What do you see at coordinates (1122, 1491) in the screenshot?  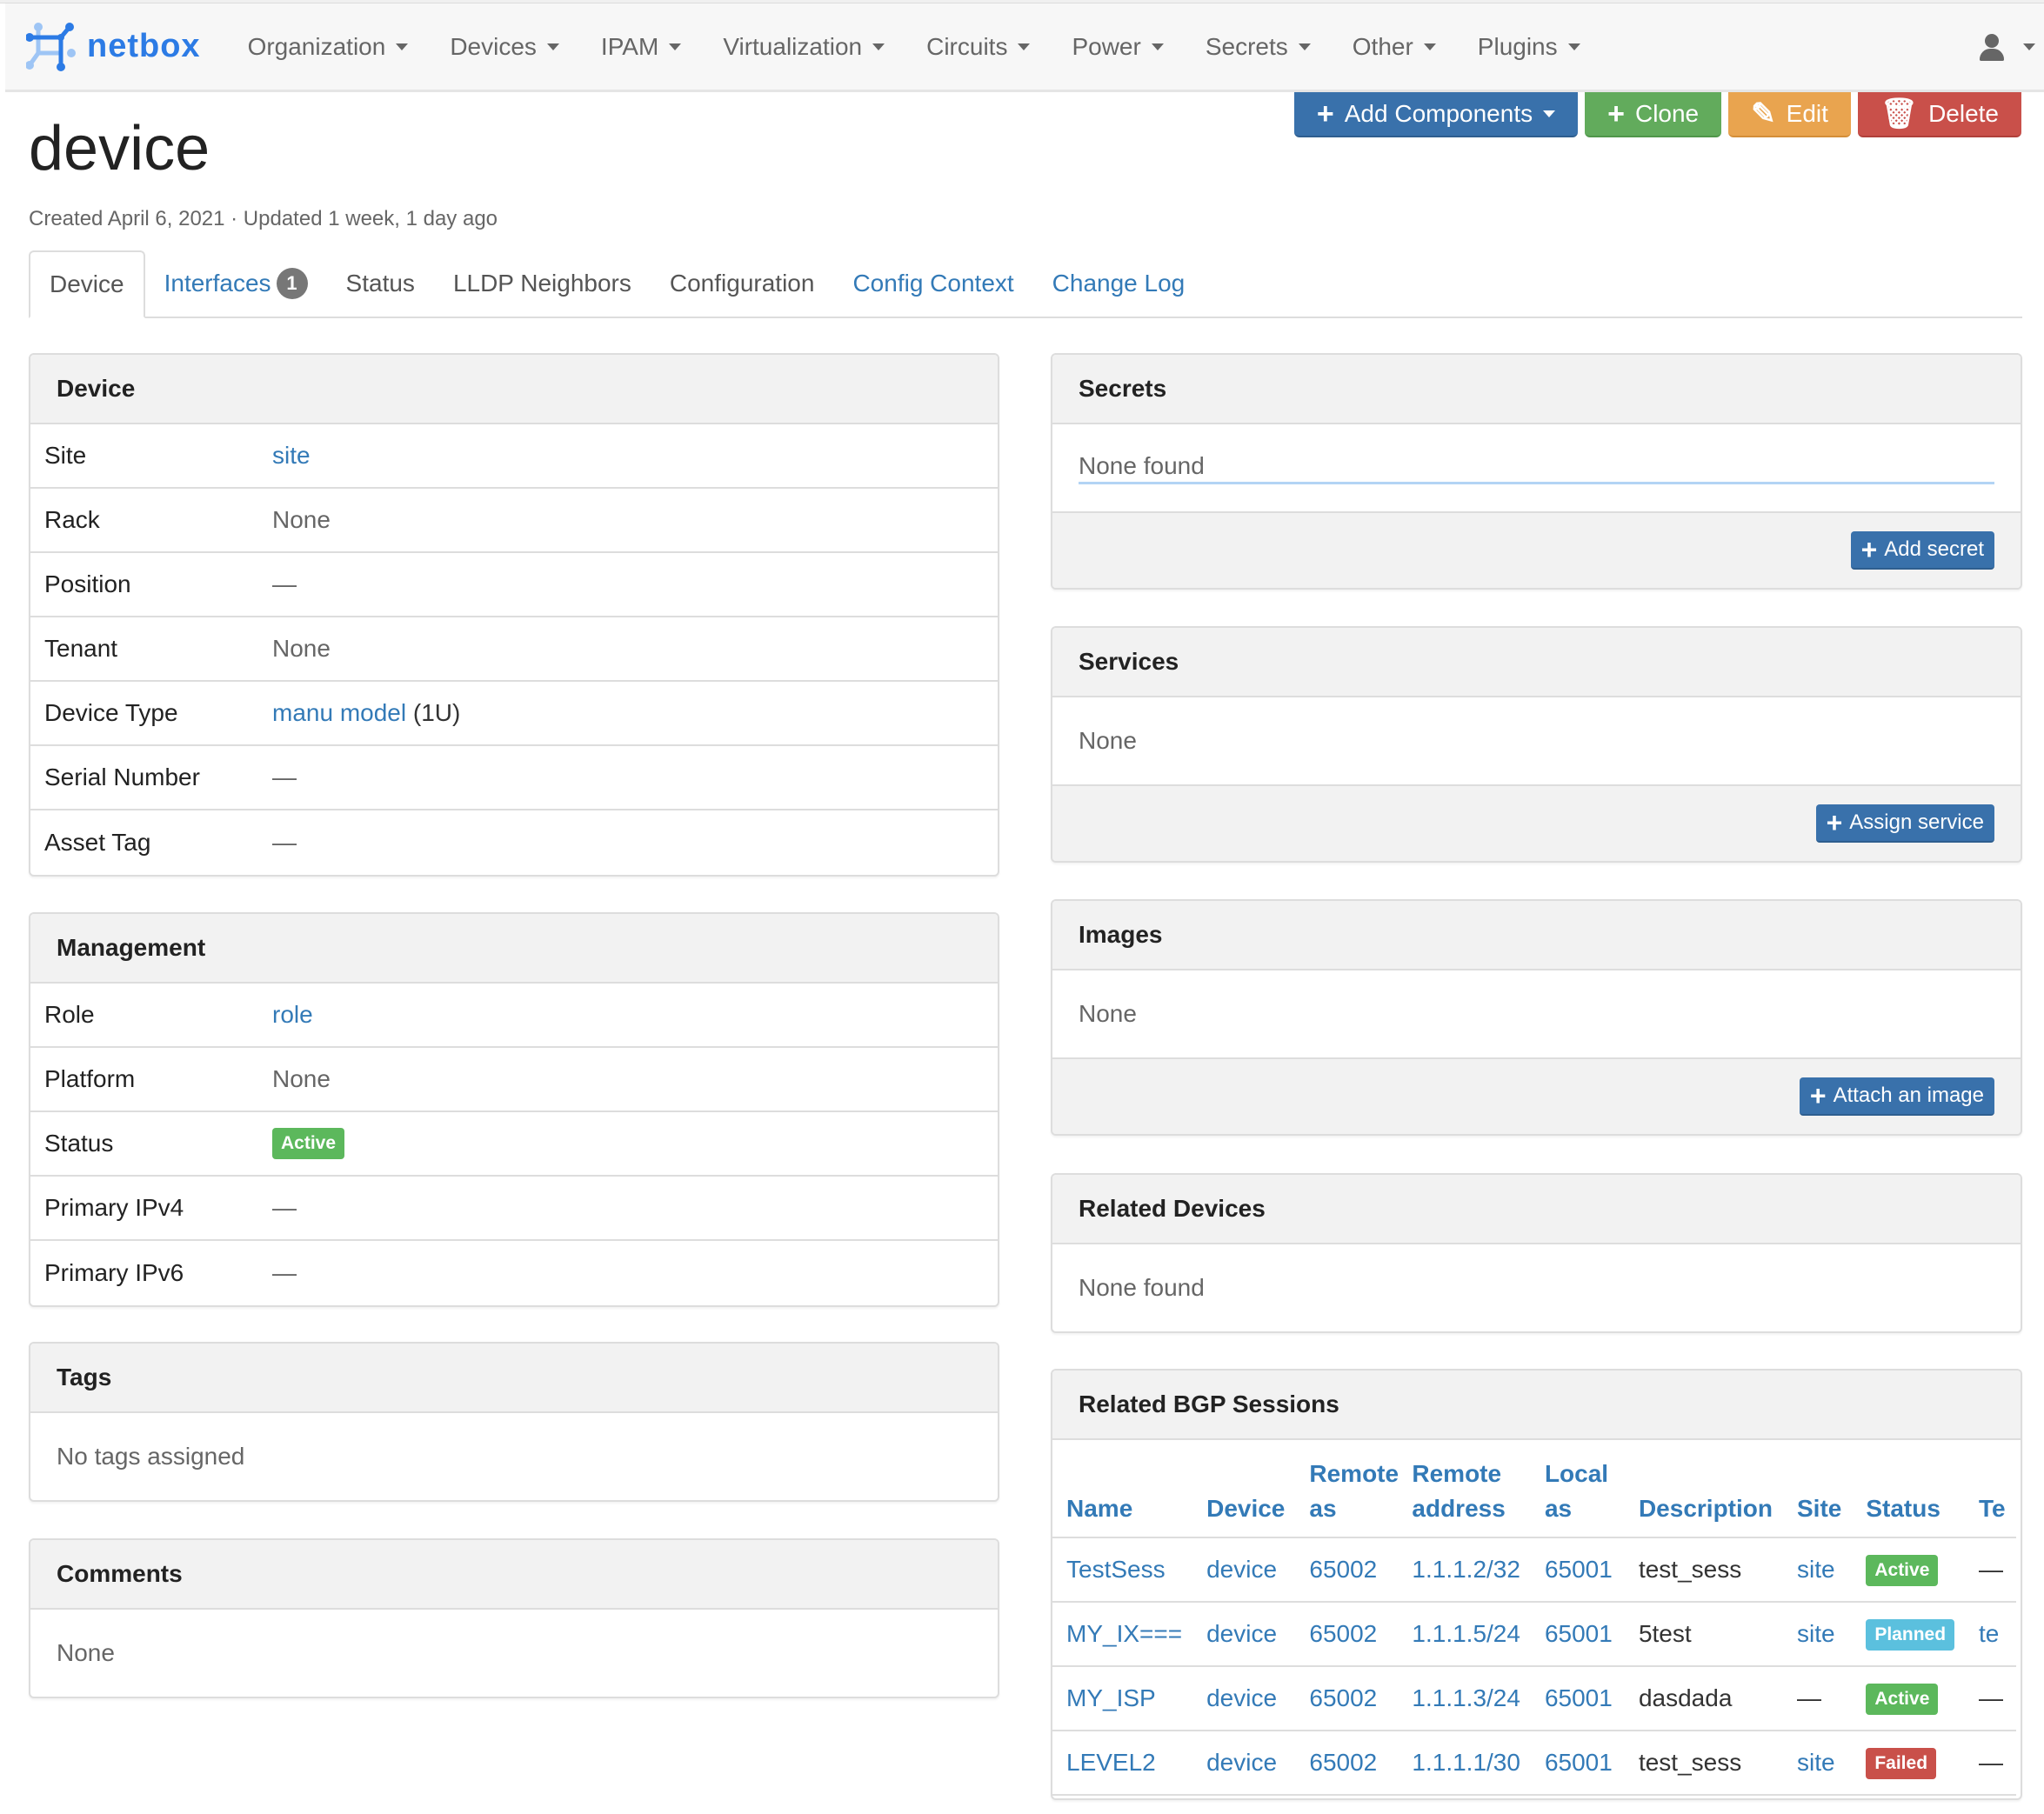 I see `col-name: Name` at bounding box center [1122, 1491].